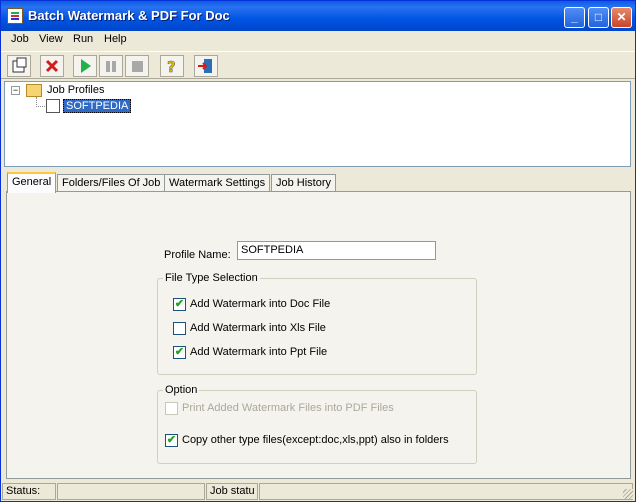 The image size is (636, 502). I want to click on xls-checkbox, so click(179, 328).